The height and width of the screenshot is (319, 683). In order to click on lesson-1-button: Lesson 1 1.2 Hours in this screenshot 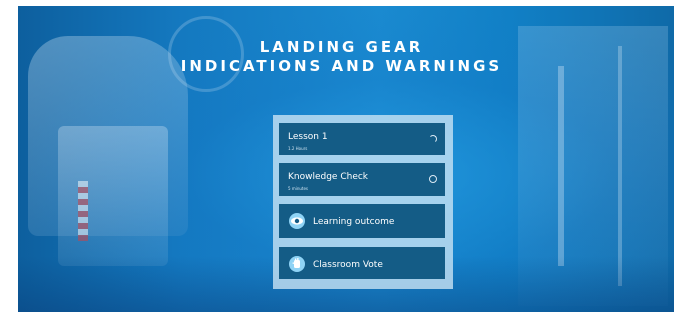, I will do `click(362, 139)`.